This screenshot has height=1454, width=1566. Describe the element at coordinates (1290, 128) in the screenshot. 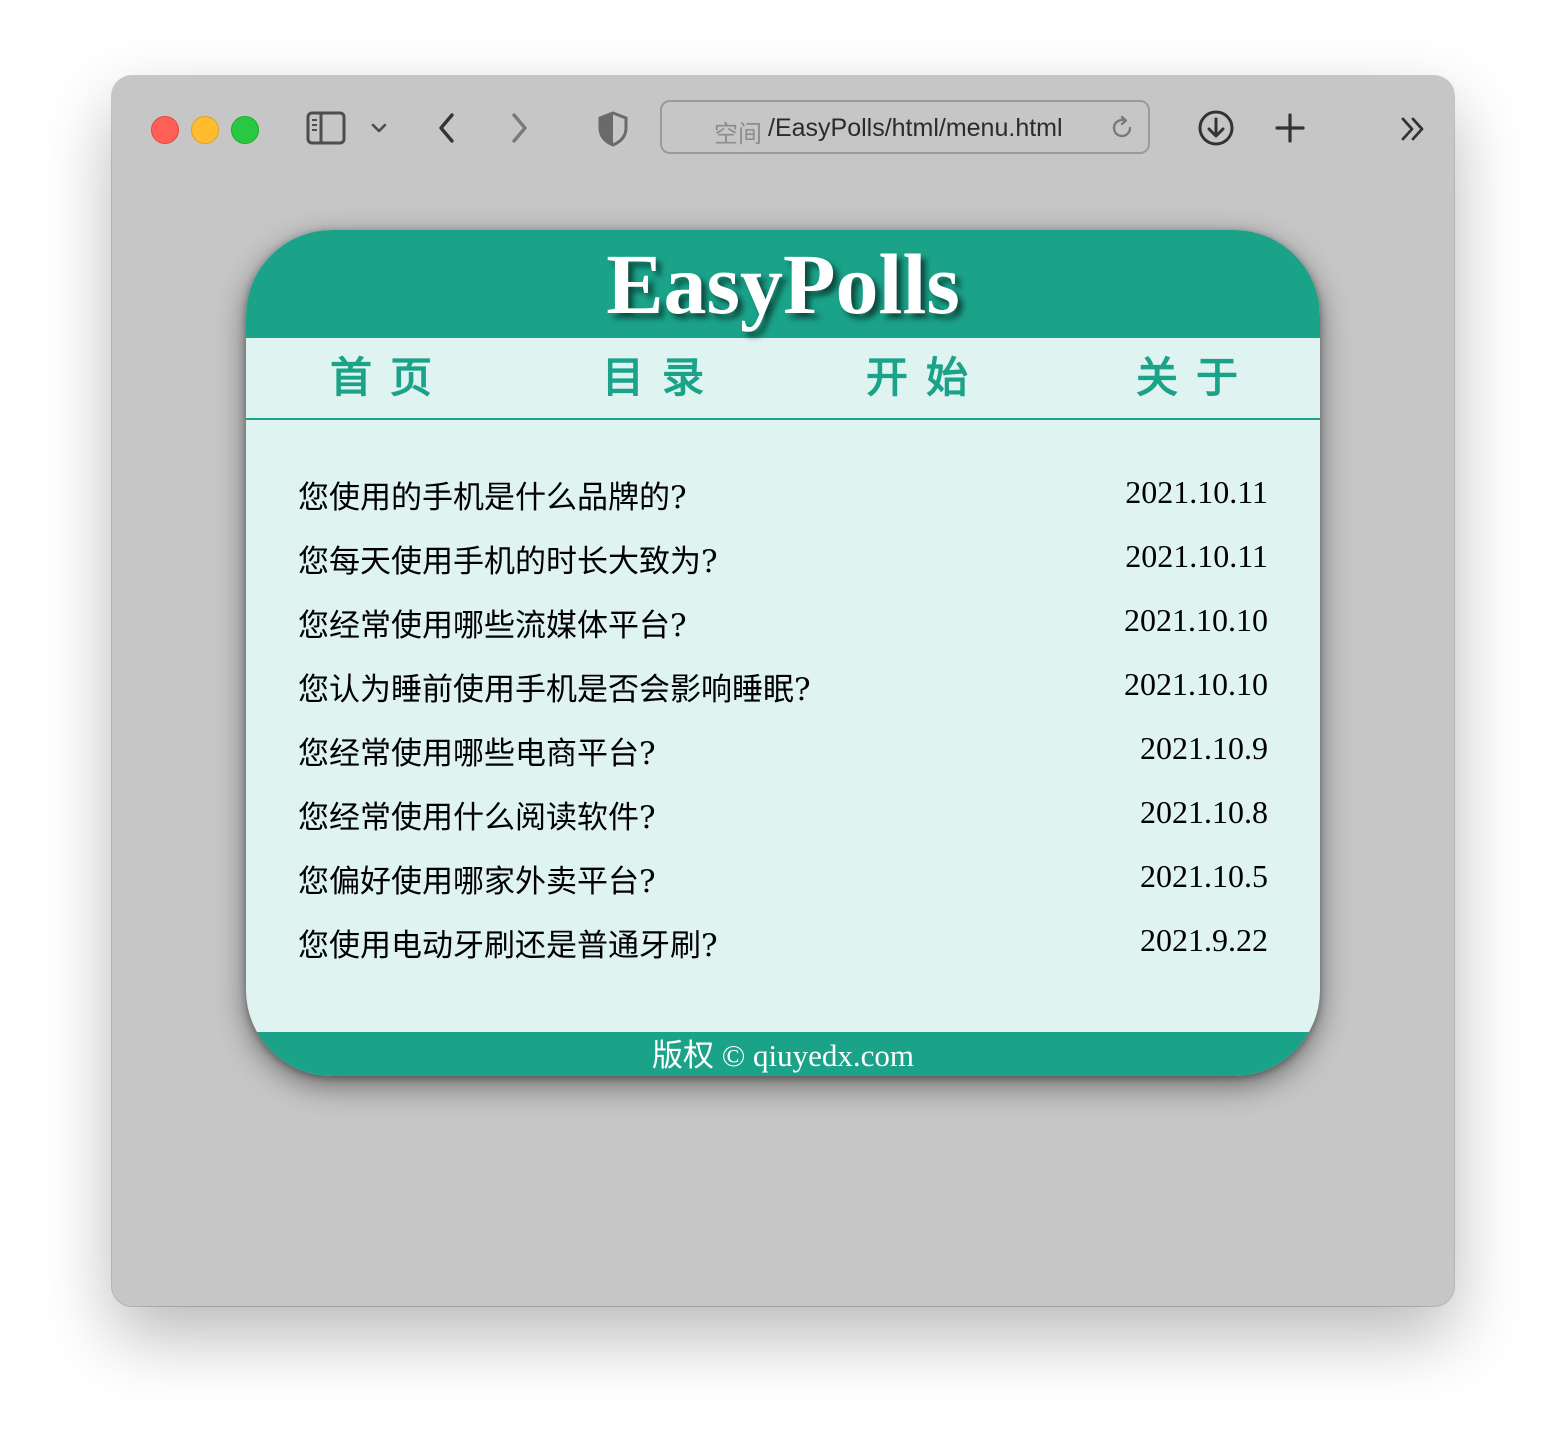

I see `new-tab-plus-icon` at that location.